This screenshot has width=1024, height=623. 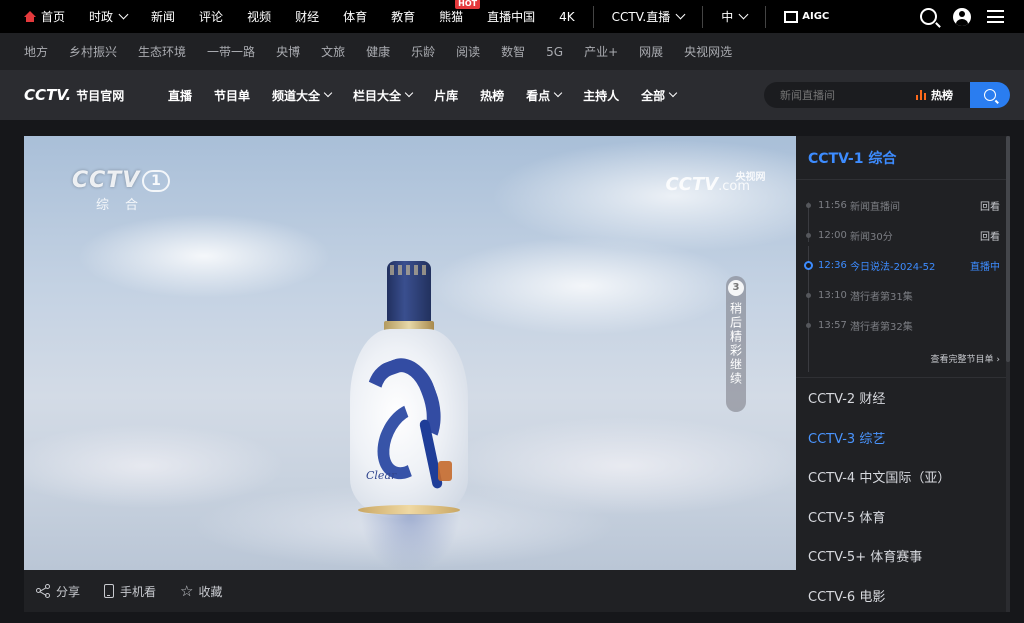 I want to click on subnav-item: 数智, so click(x=513, y=51).